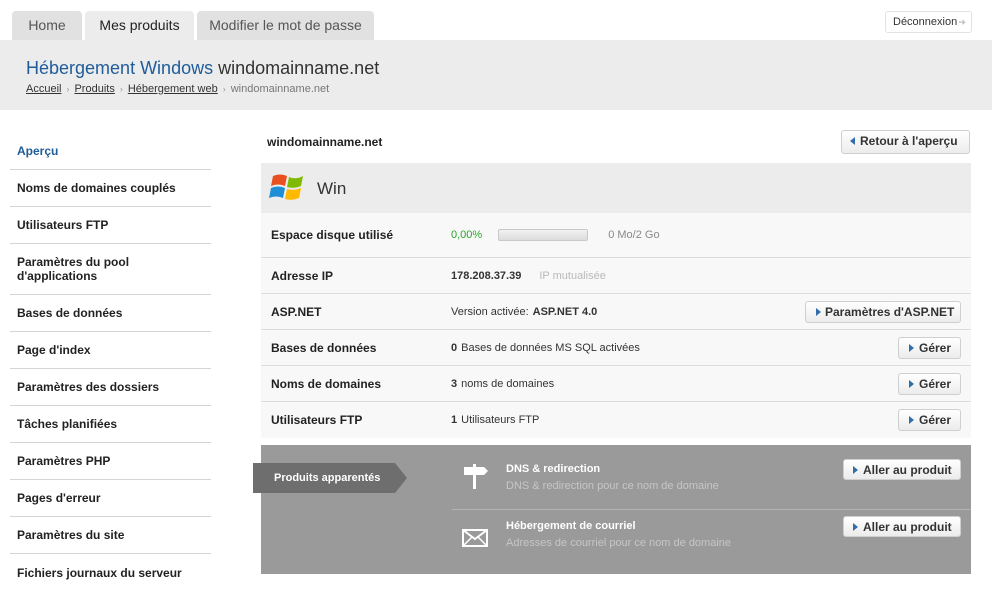 The image size is (992, 608). What do you see at coordinates (935, 420) in the screenshot?
I see `ftp-users-manage-label: Gérer` at bounding box center [935, 420].